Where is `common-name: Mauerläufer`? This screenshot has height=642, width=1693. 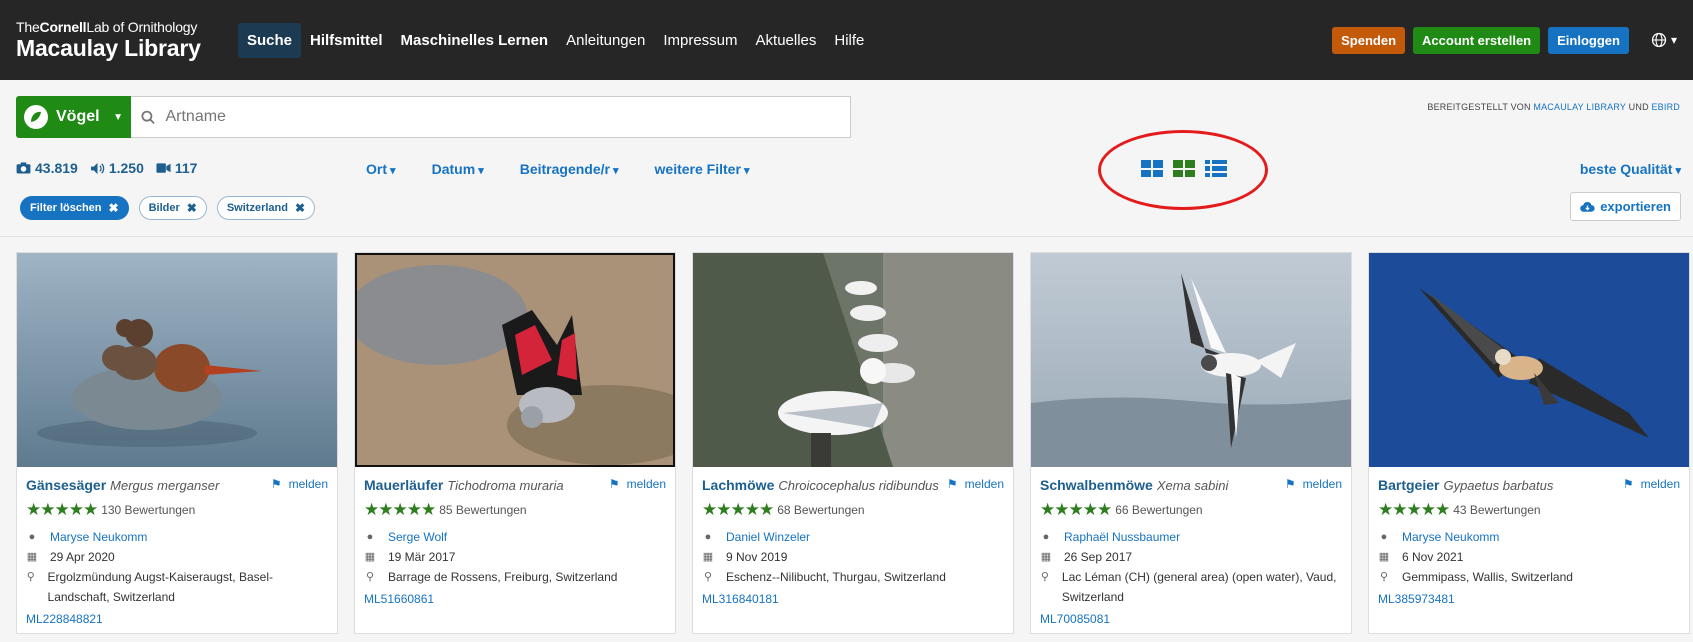 common-name: Mauerläufer is located at coordinates (403, 485).